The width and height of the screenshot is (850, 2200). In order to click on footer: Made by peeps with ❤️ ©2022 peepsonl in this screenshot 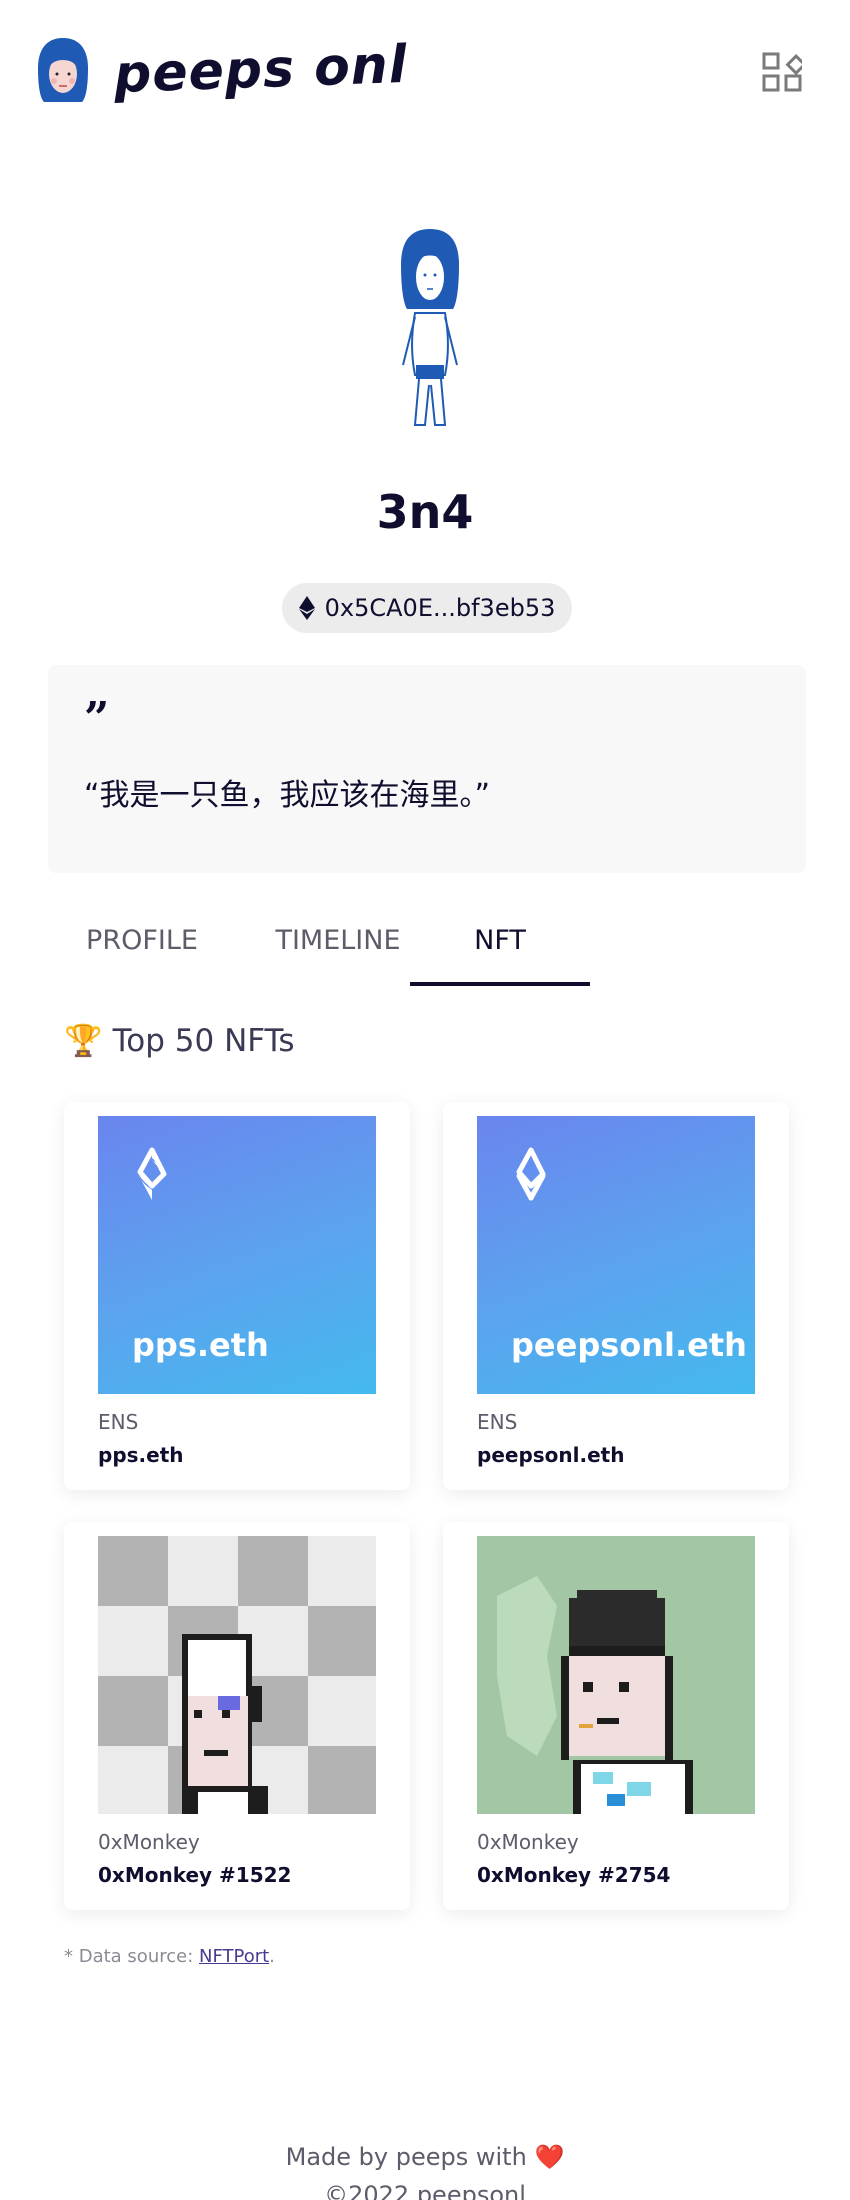, I will do `click(425, 2169)`.